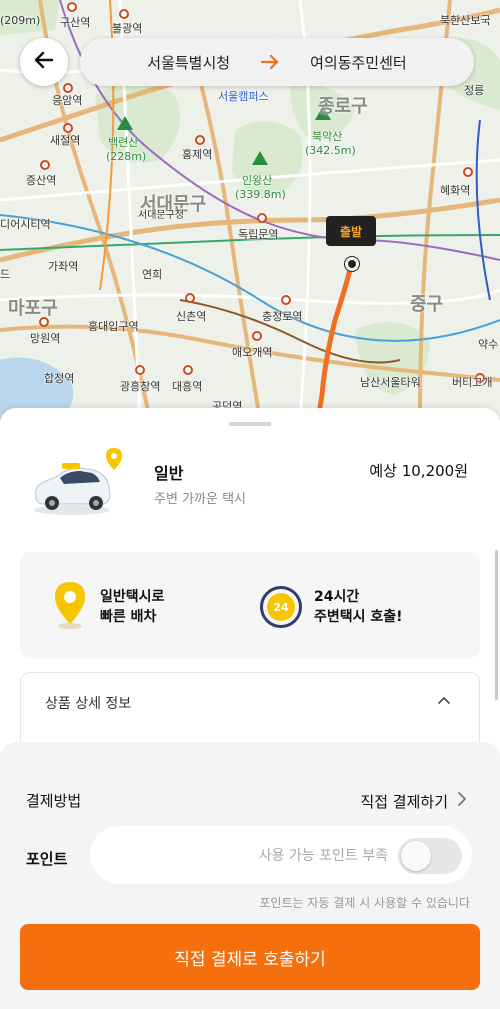 The width and height of the screenshot is (500, 1009). I want to click on map-label: 종로구, so click(343, 106).